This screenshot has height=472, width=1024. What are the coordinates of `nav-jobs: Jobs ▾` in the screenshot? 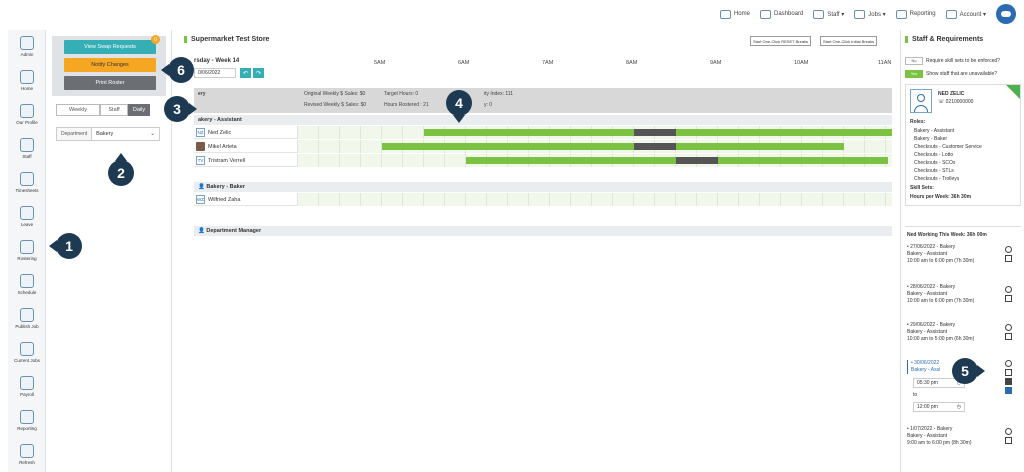 It's located at (870, 14).